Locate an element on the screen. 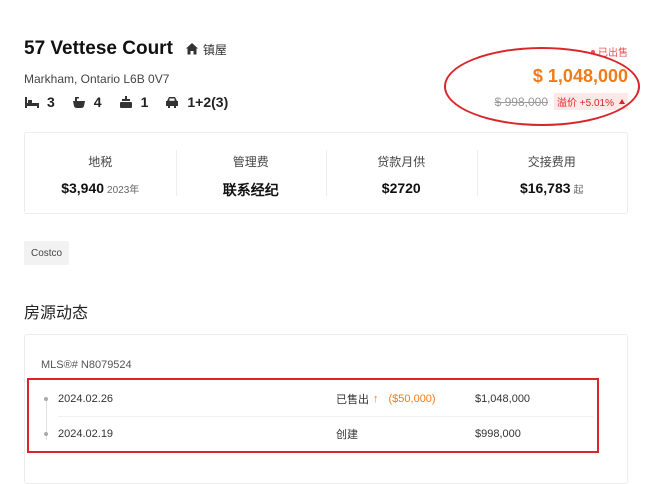 This screenshot has height=484, width=650. price-annotation-circle is located at coordinates (542, 86).